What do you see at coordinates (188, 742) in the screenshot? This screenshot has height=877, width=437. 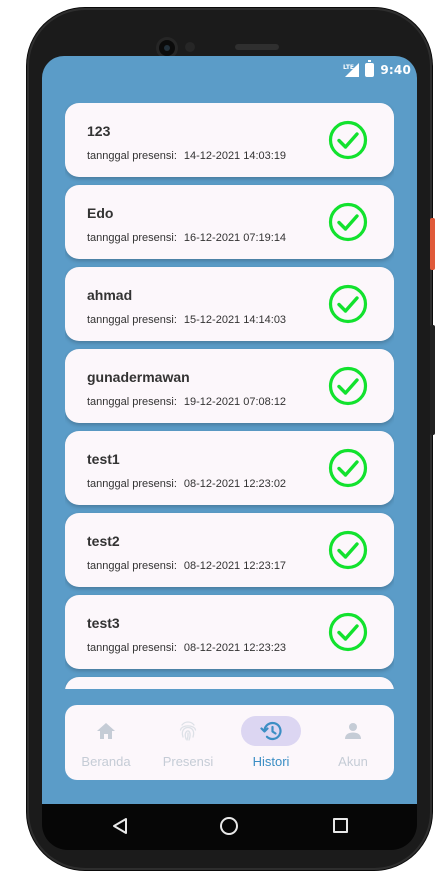 I see `nav-item-presensi: Presensi` at bounding box center [188, 742].